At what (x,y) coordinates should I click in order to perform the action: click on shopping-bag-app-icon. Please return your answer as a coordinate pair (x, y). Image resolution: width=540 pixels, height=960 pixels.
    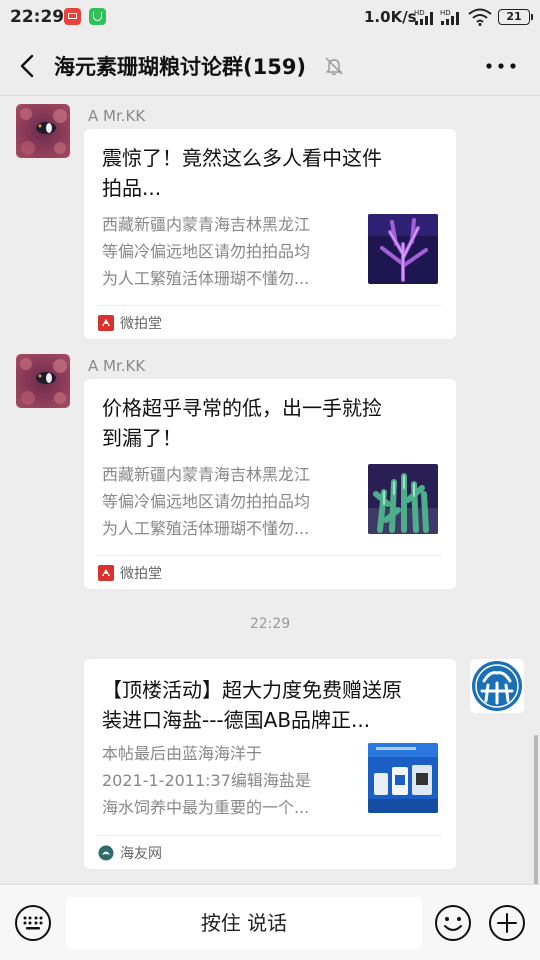
    Looking at the image, I should click on (97, 16).